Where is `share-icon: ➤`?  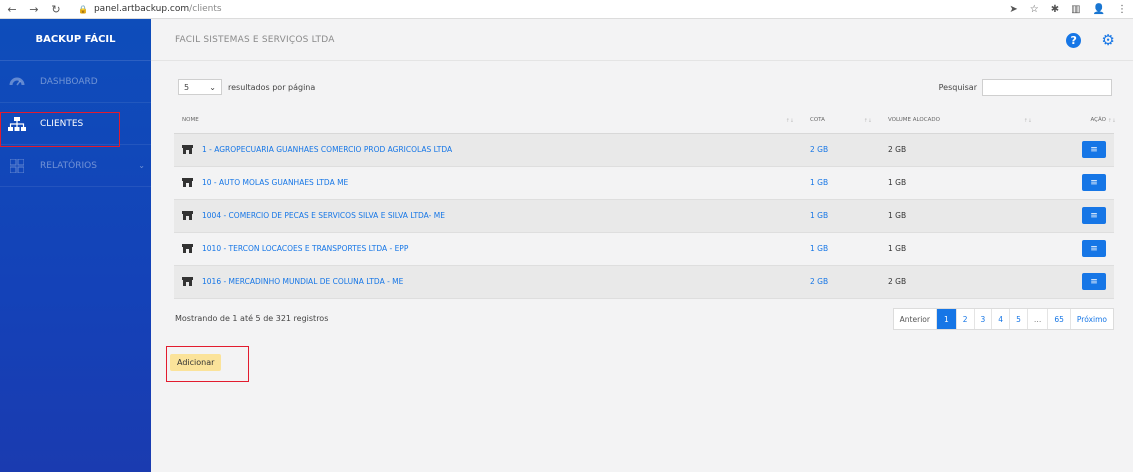
share-icon: ➤ is located at coordinates (1013, 9).